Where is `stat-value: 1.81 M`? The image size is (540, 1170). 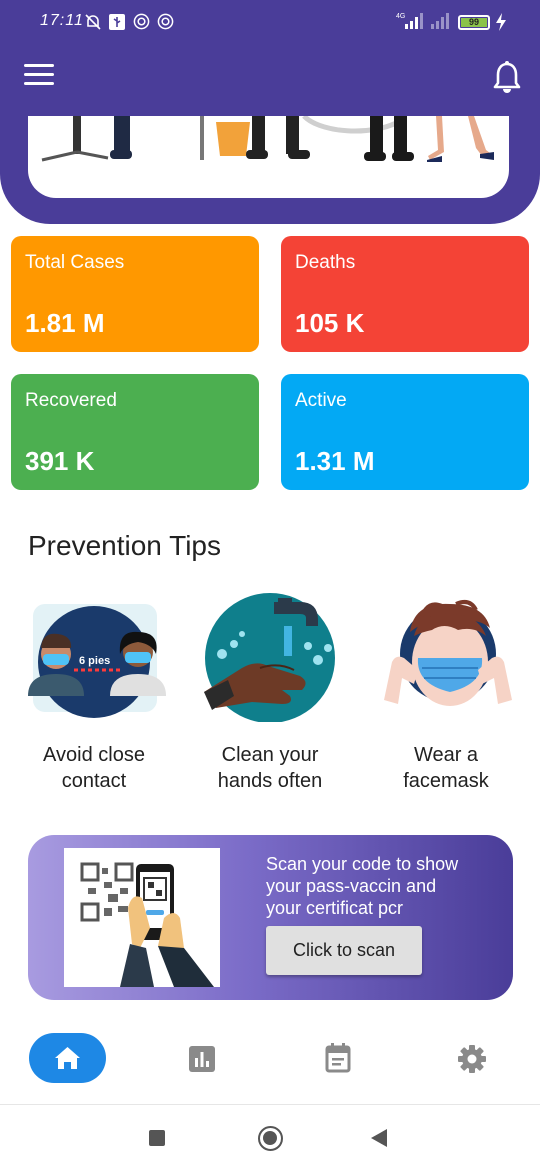
stat-value: 1.81 M is located at coordinates (65, 323).